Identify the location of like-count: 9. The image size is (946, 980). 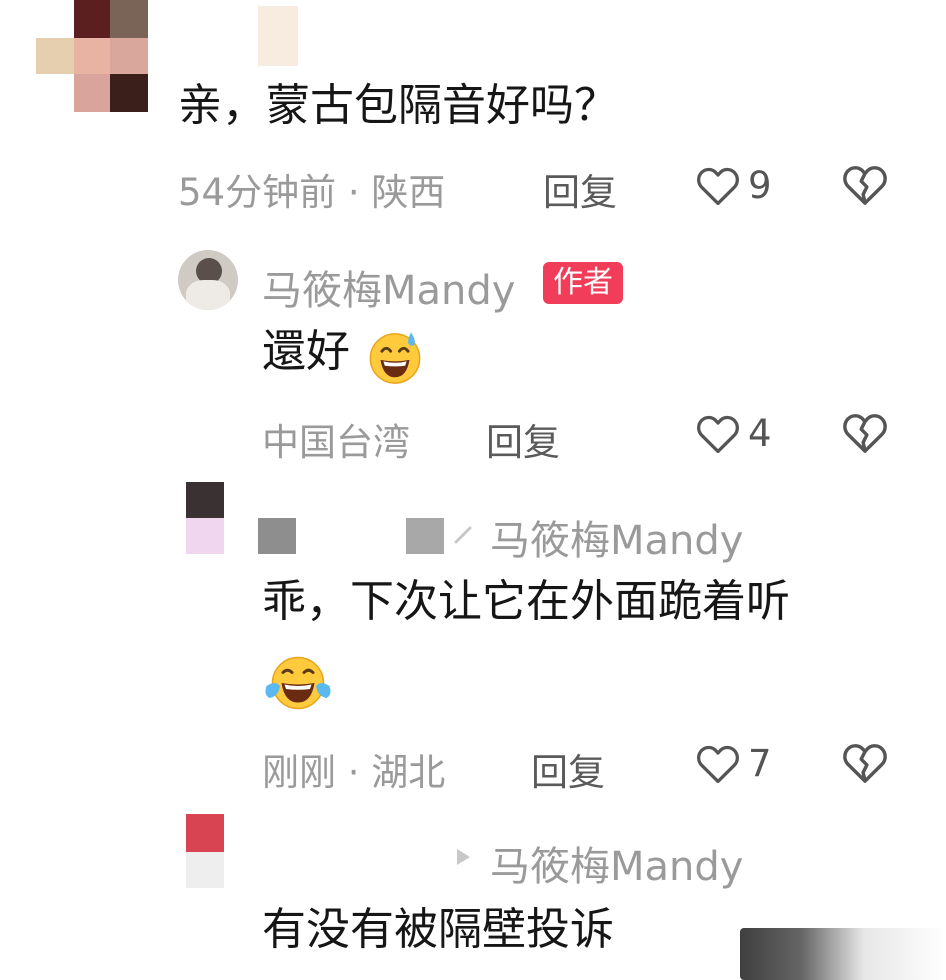
(760, 185).